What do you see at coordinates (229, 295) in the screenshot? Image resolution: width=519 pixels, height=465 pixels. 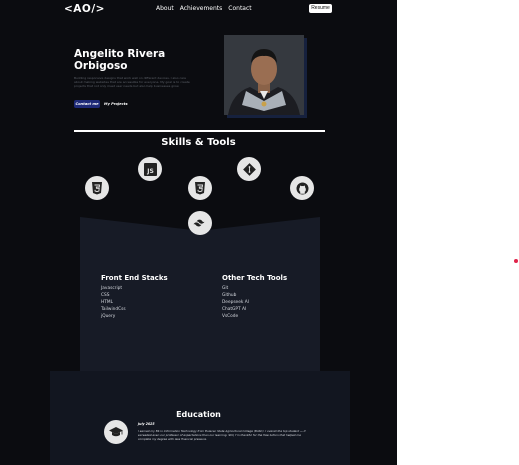 I see `list-item: Github` at bounding box center [229, 295].